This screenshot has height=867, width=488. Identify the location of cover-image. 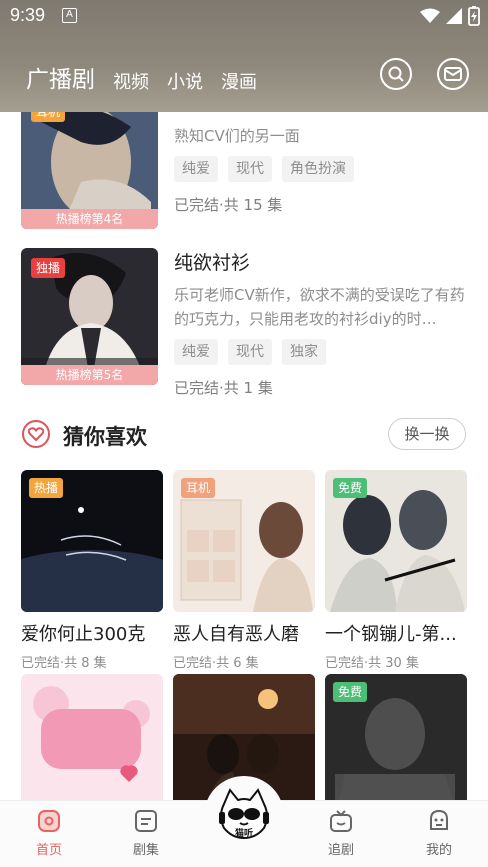
(92, 745).